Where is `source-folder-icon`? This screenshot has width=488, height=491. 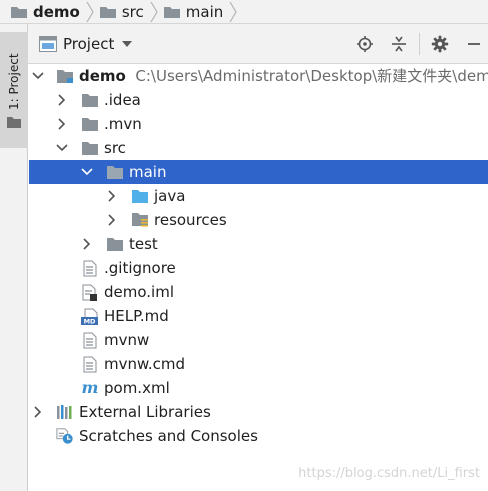 source-folder-icon is located at coordinates (140, 196).